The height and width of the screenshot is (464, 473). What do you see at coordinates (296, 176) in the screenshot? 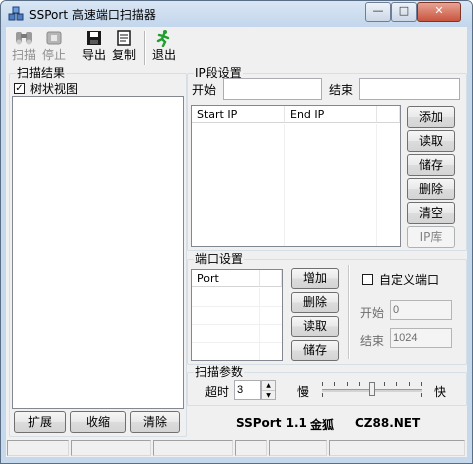
I see `ip-range-list: Start IP End IP` at bounding box center [296, 176].